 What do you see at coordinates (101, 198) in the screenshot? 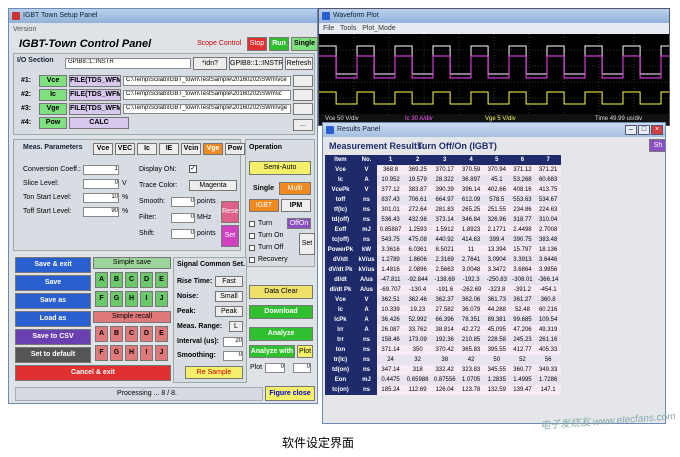
I see `ton-input: 10` at bounding box center [101, 198].